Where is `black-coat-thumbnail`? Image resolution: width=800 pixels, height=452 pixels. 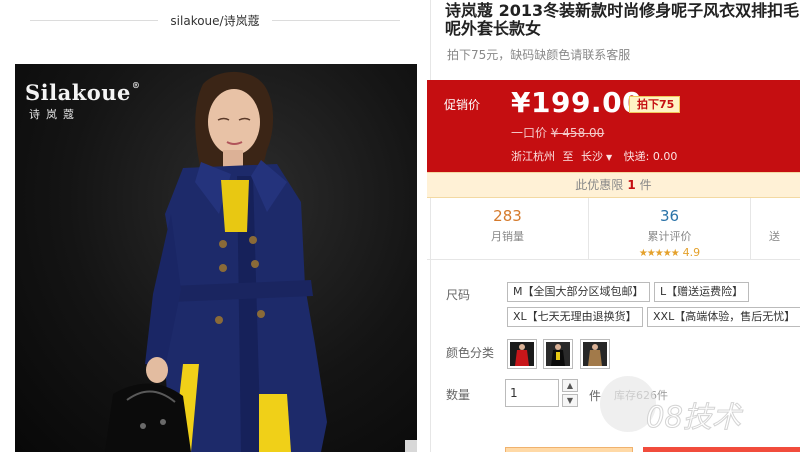
black-coat-thumbnail is located at coordinates (558, 355).